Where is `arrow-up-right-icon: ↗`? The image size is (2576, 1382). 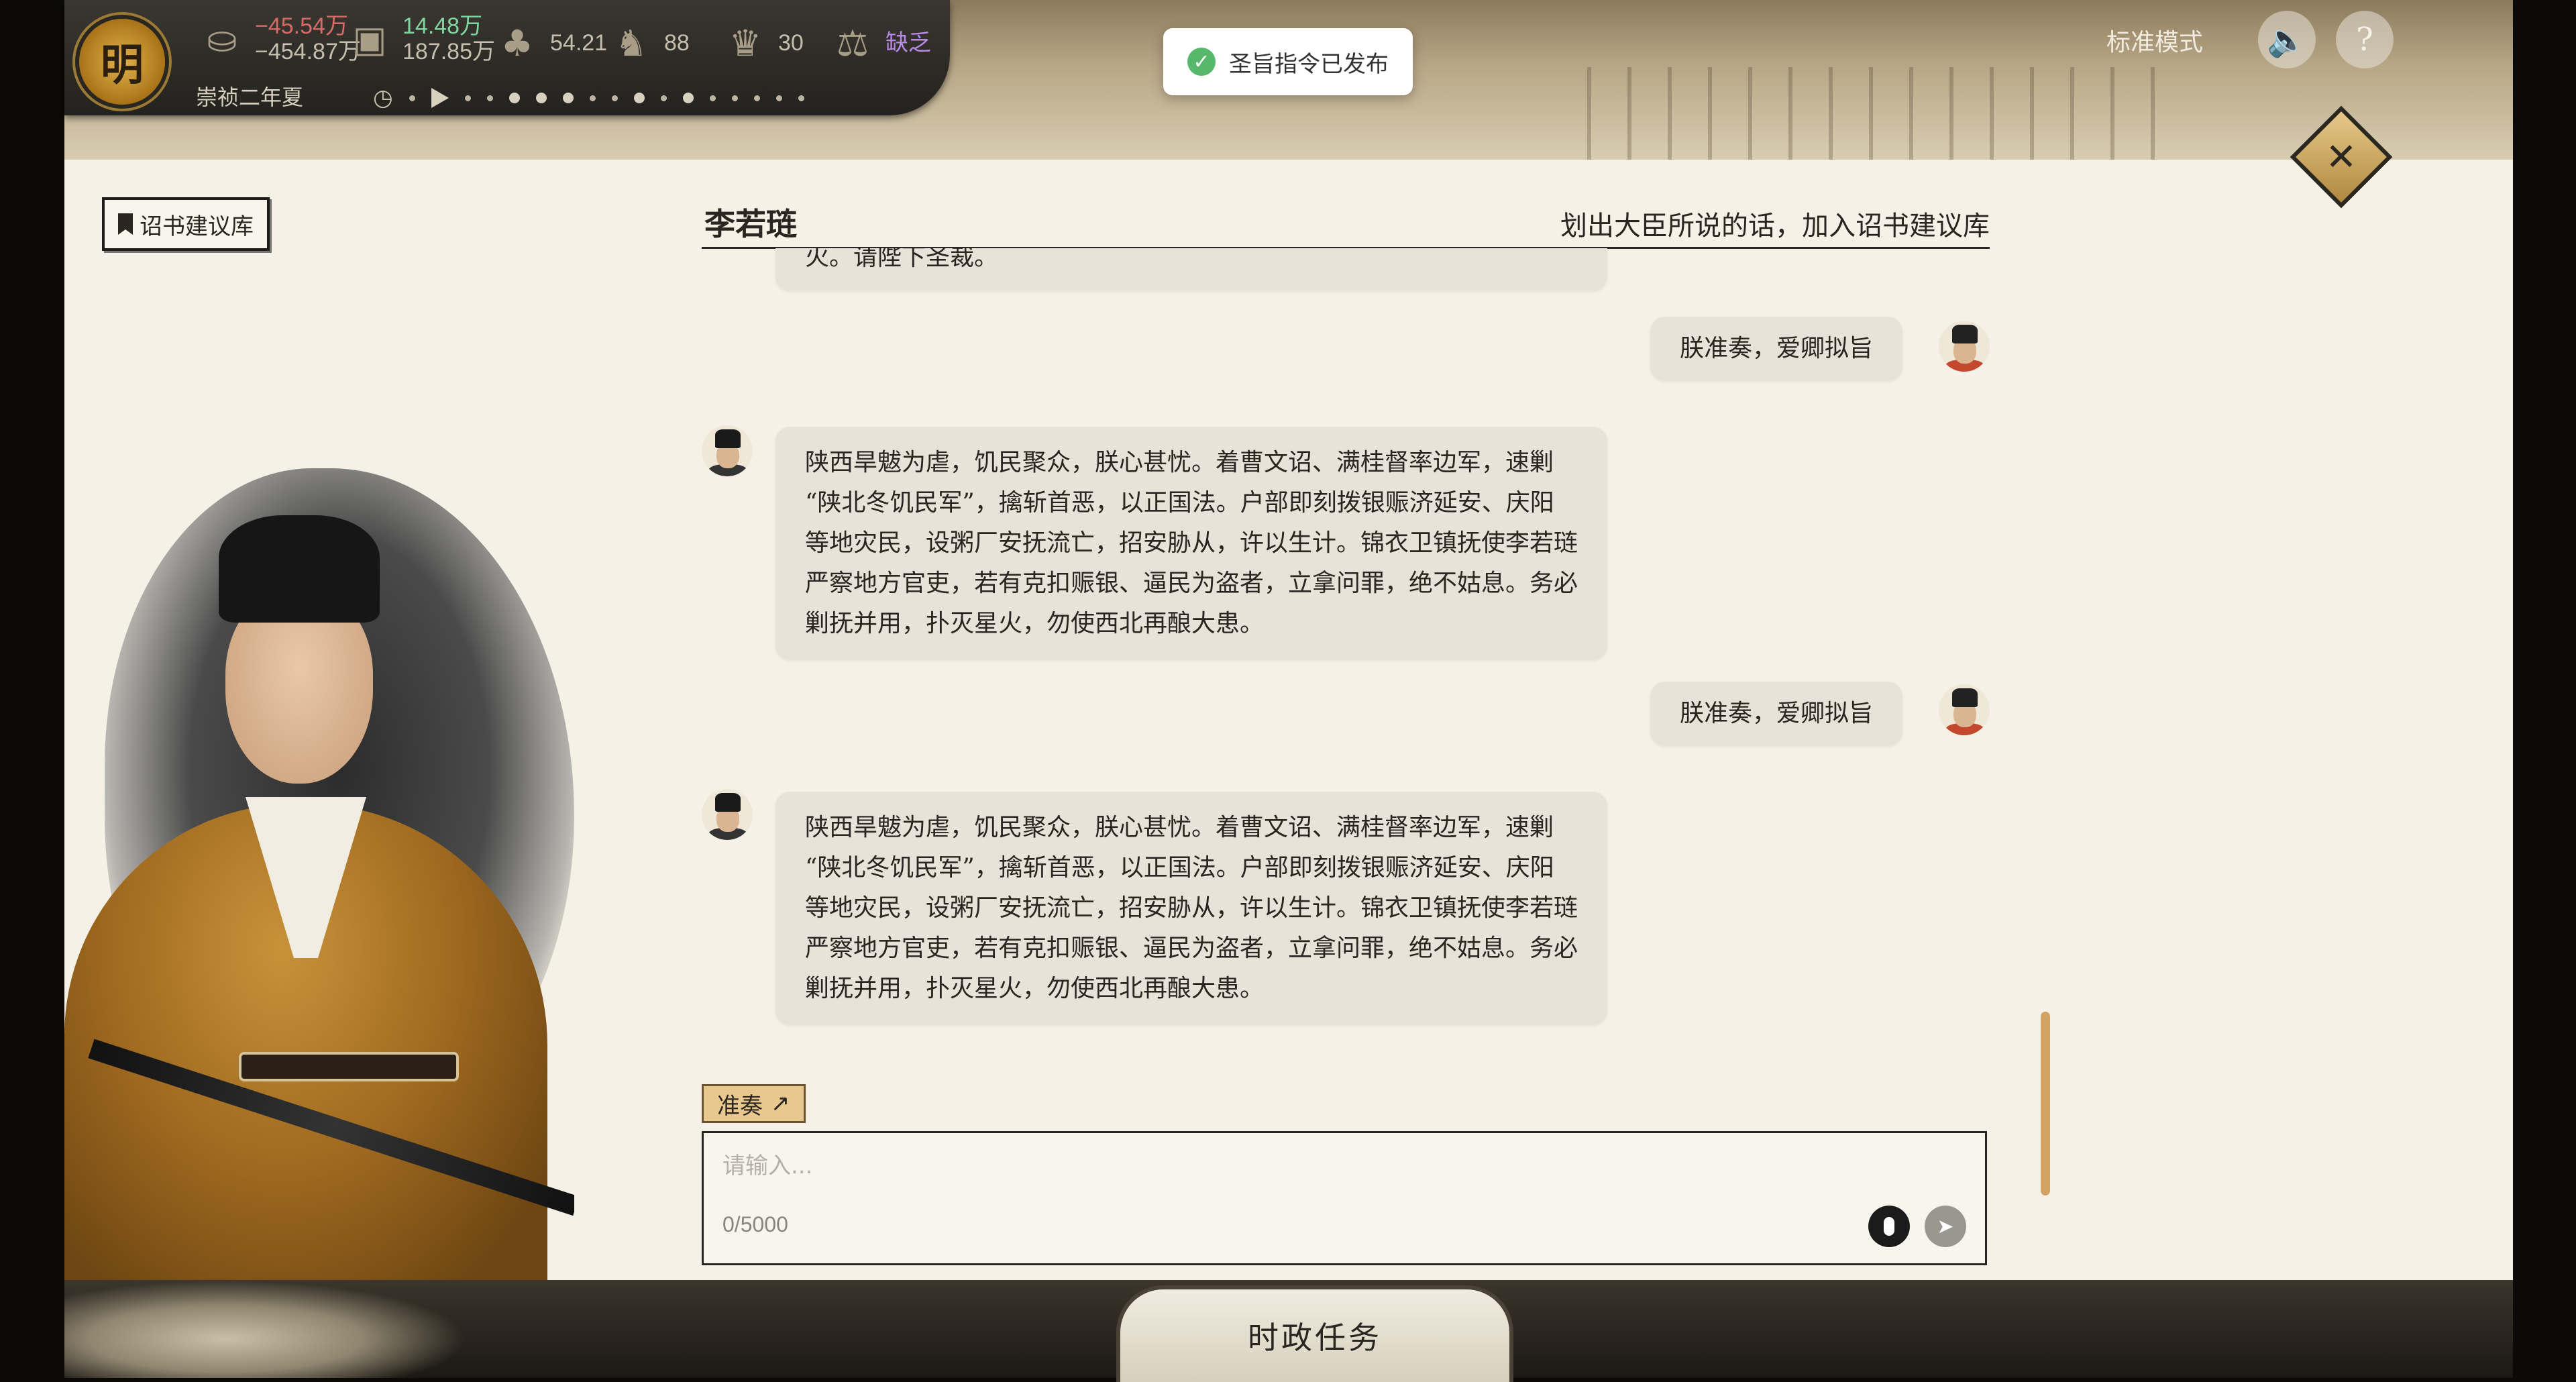 arrow-up-right-icon: ↗ is located at coordinates (780, 1103).